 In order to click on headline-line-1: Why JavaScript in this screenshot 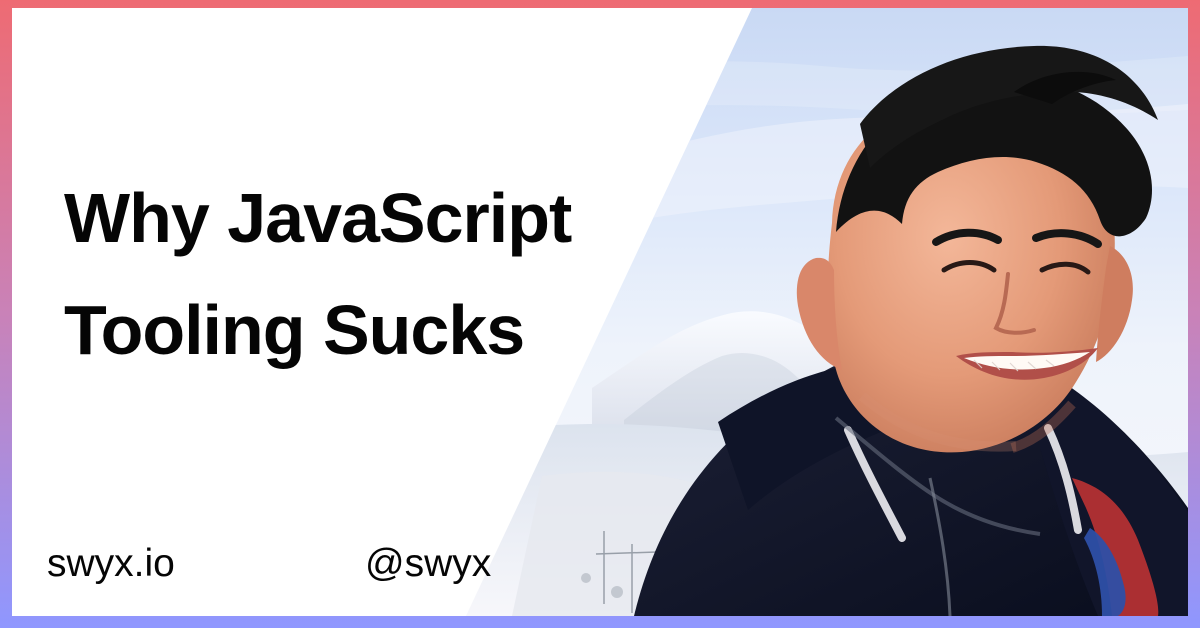, I will do `click(318, 218)`.